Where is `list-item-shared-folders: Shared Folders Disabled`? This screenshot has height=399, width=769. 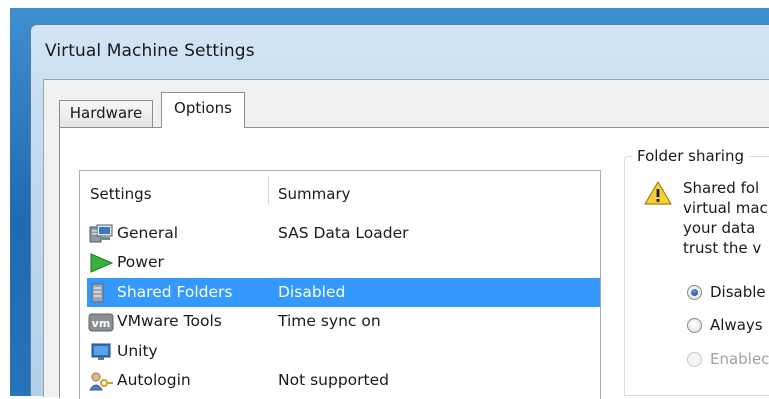 list-item-shared-folders: Shared Folders Disabled is located at coordinates (343, 292).